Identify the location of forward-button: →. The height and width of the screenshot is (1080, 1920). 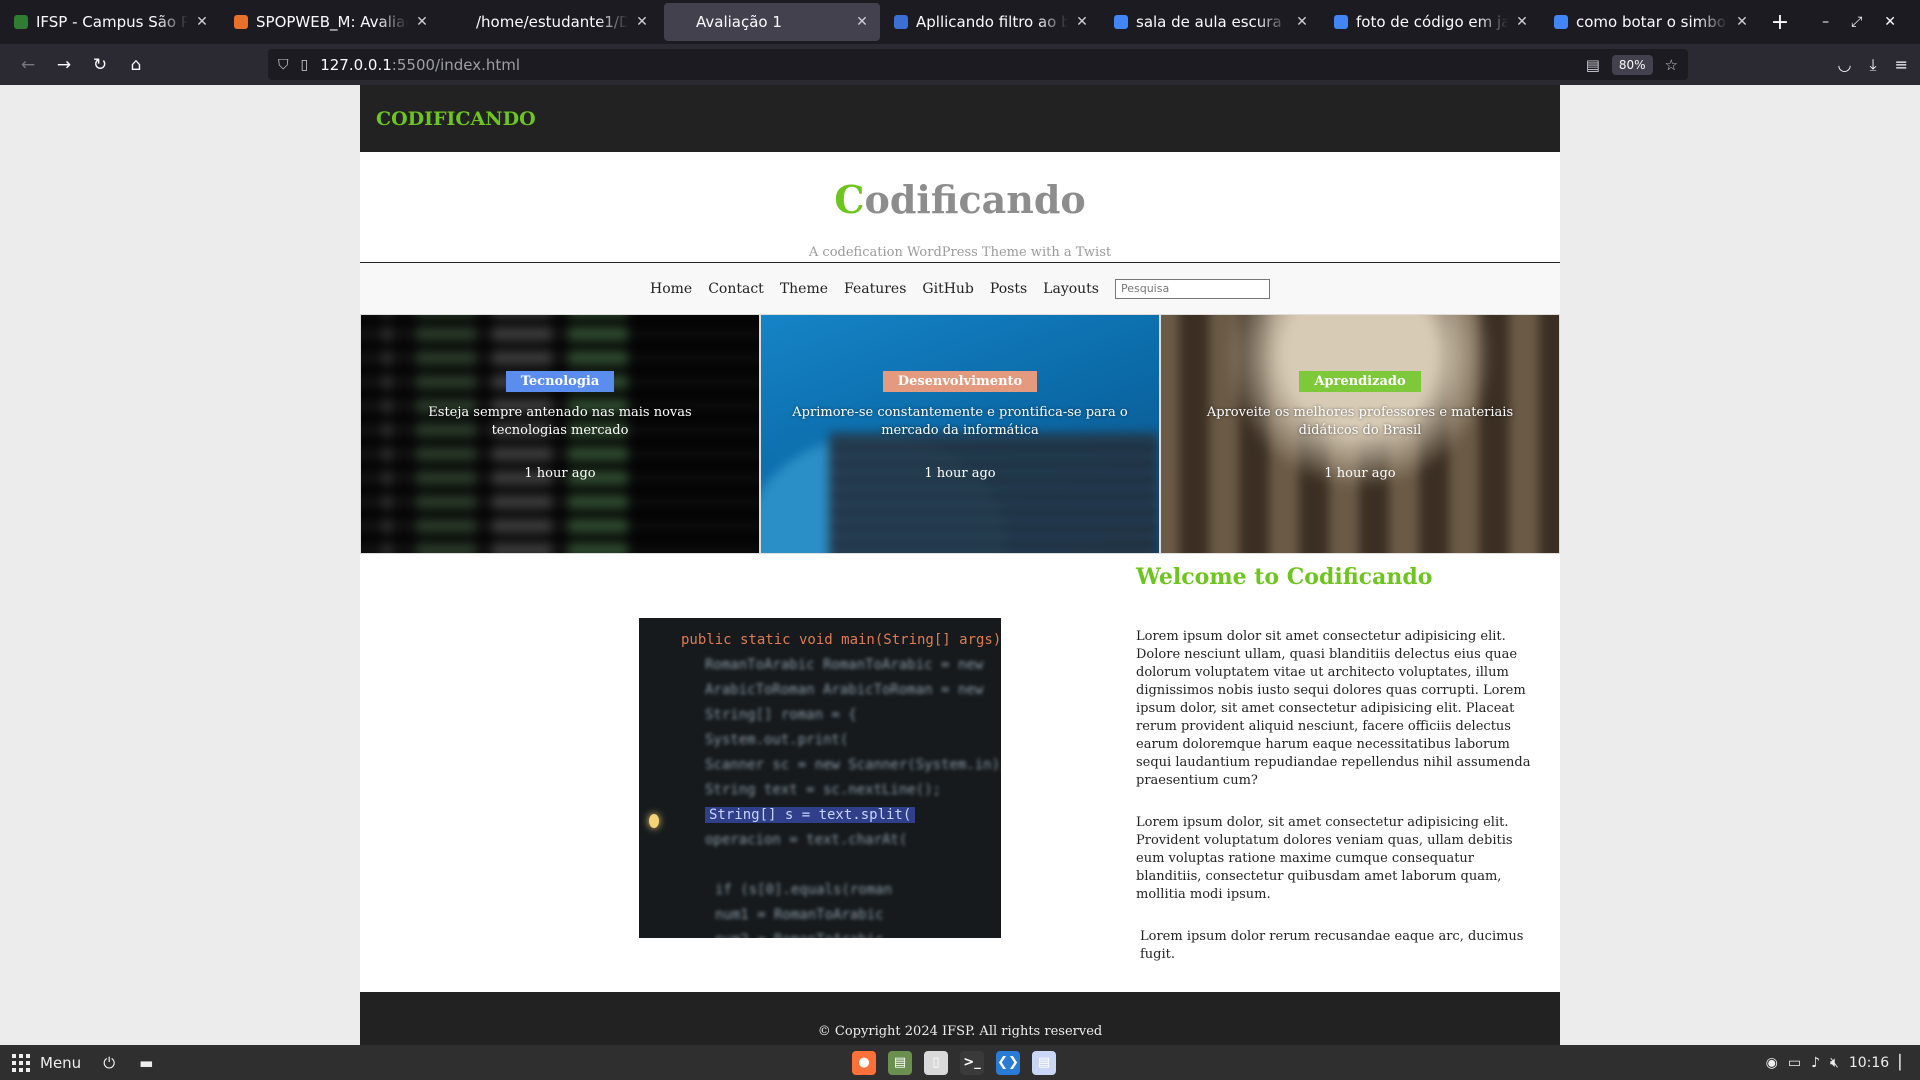
(64, 65).